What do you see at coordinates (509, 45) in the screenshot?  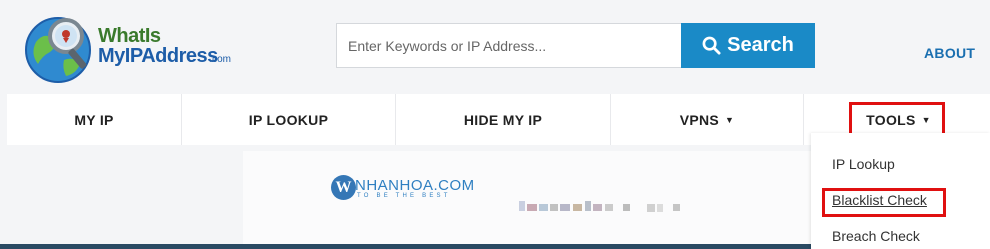 I see `search-input` at bounding box center [509, 45].